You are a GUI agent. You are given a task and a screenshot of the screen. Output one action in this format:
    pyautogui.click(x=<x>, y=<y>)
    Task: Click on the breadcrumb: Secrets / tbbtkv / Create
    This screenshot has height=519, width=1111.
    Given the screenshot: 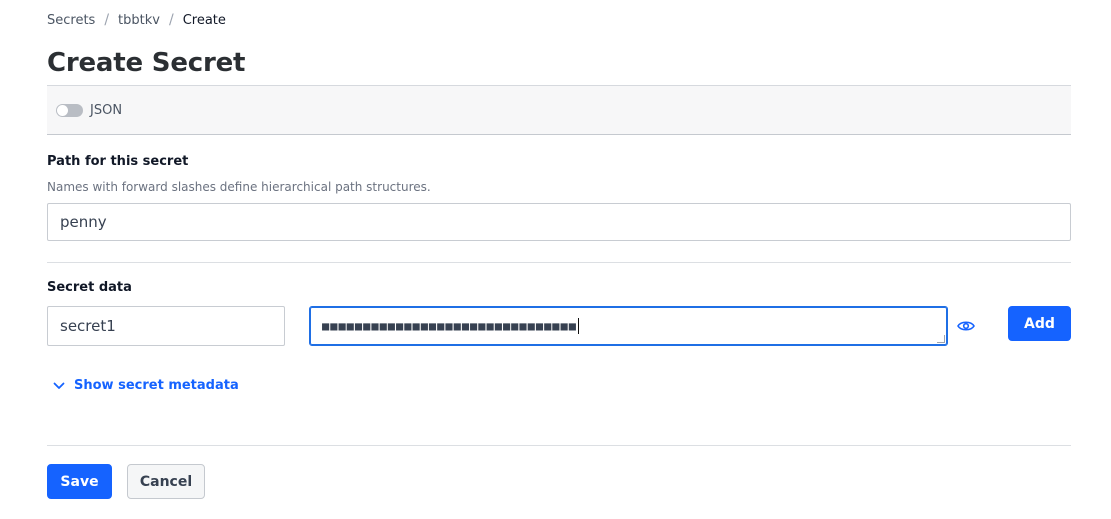 What is the action you would take?
    pyautogui.click(x=136, y=20)
    